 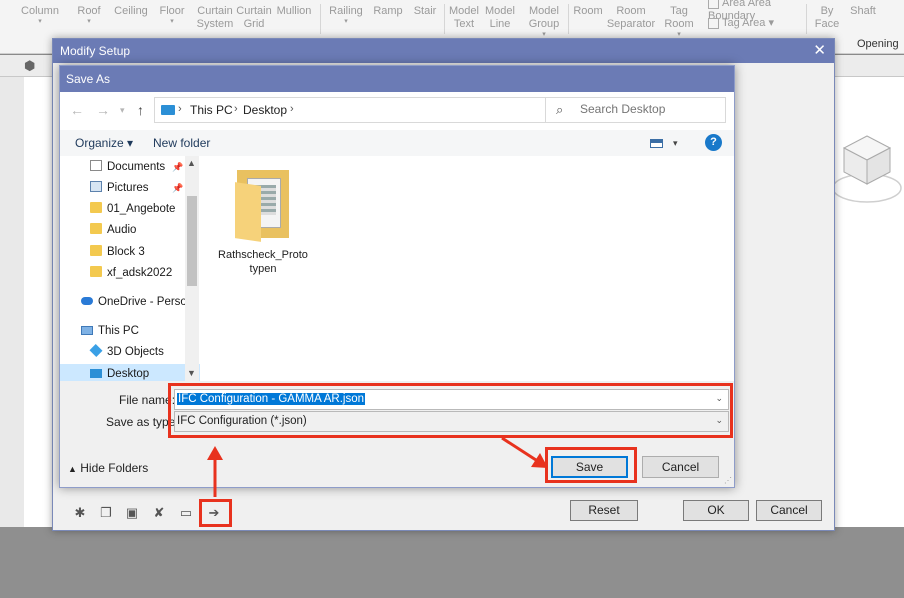 I want to click on hide-folders-label: Hide Folders, so click(x=114, y=468).